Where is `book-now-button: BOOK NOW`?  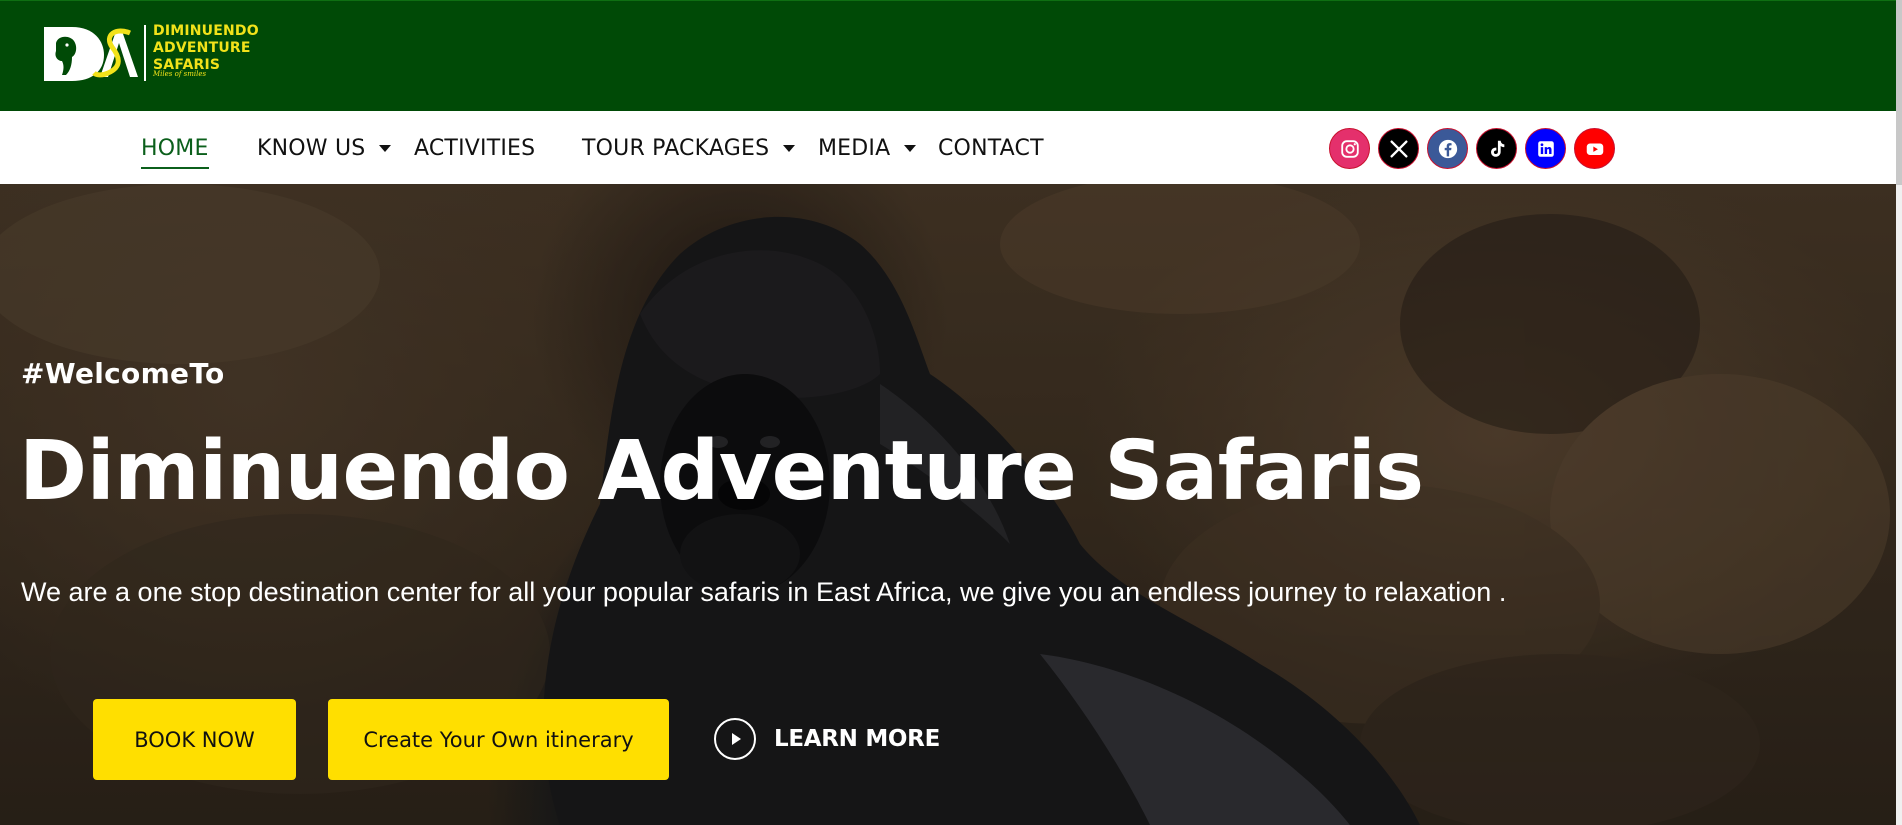 book-now-button: BOOK NOW is located at coordinates (194, 739).